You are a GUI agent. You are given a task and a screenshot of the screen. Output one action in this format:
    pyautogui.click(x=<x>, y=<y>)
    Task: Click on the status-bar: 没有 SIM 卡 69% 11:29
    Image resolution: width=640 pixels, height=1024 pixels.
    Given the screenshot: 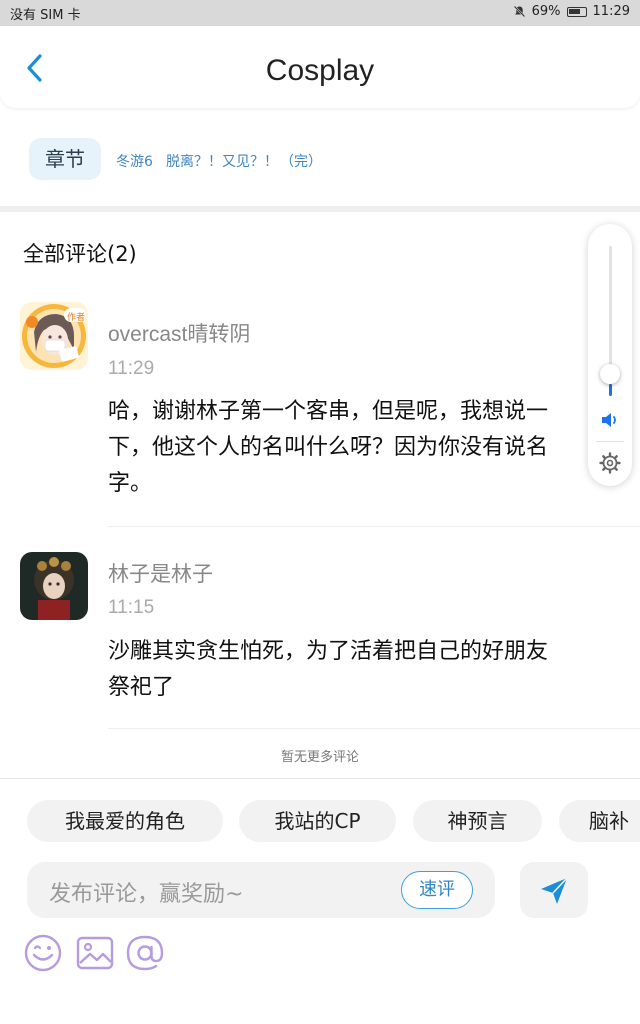 What is the action you would take?
    pyautogui.click(x=320, y=13)
    